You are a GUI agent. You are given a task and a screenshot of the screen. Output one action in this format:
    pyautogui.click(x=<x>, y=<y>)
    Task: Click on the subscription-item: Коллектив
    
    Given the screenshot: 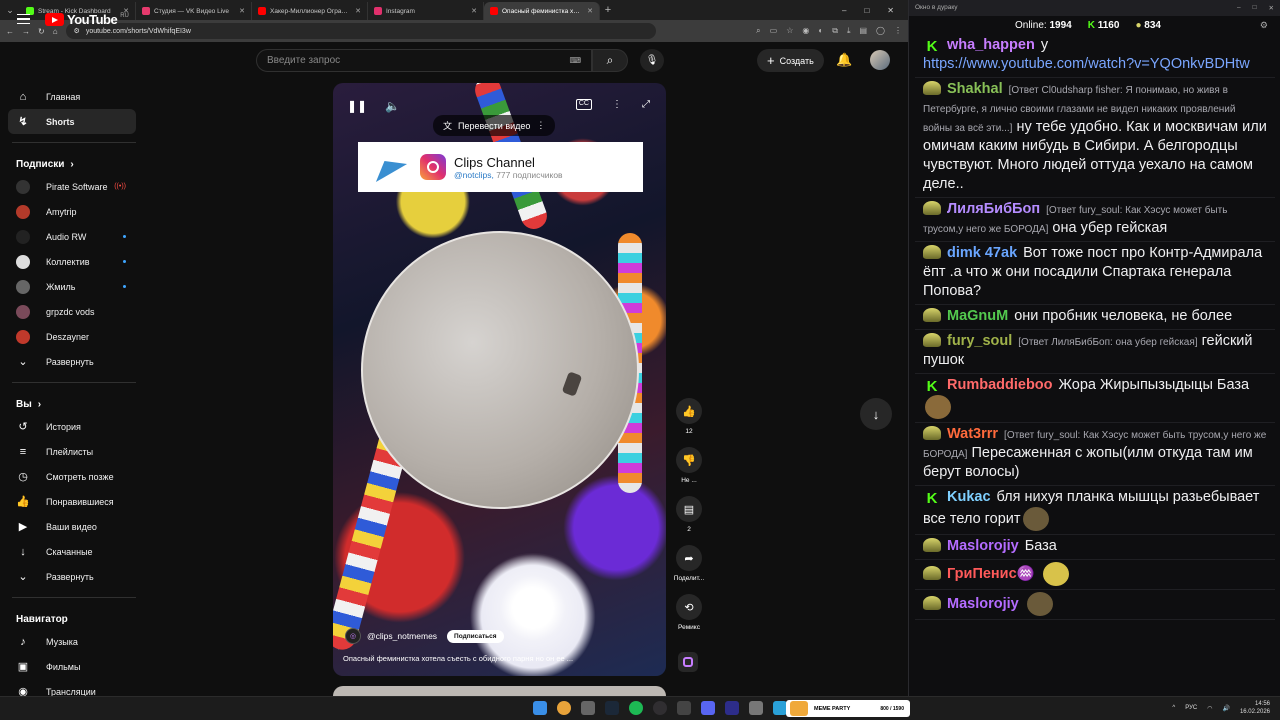 What is the action you would take?
    pyautogui.click(x=70, y=261)
    